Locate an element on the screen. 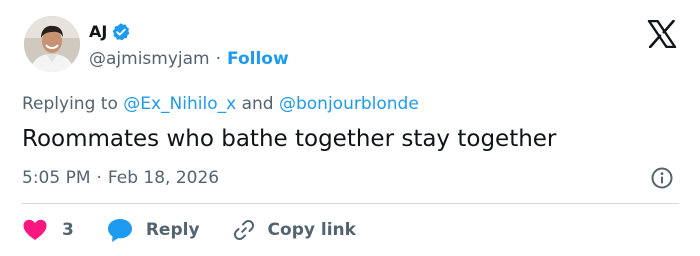 The image size is (700, 256). handle-row: @ajmismyjam · Follow is located at coordinates (189, 59).